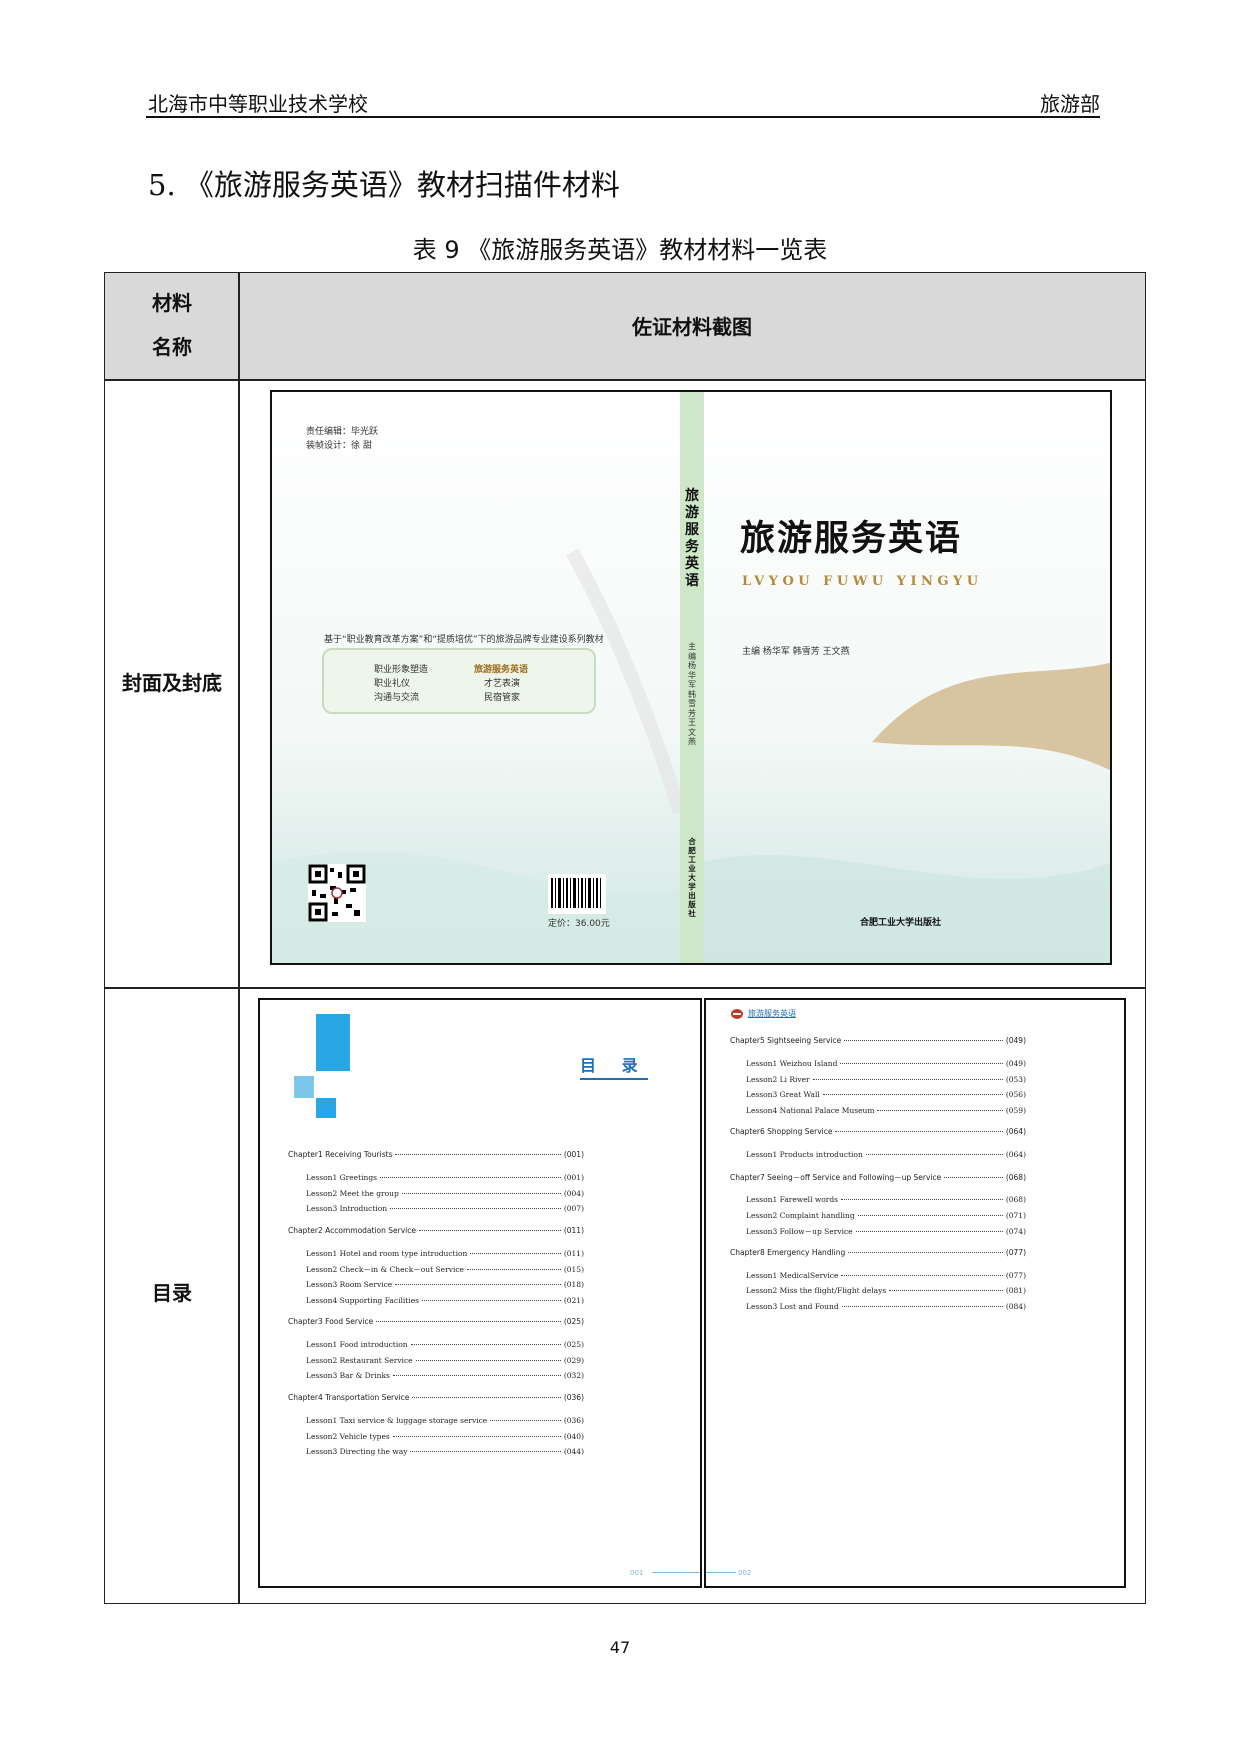 The image size is (1240, 1754). What do you see at coordinates (637, 1573) in the screenshot?
I see `toc-left-page-number: 001` at bounding box center [637, 1573].